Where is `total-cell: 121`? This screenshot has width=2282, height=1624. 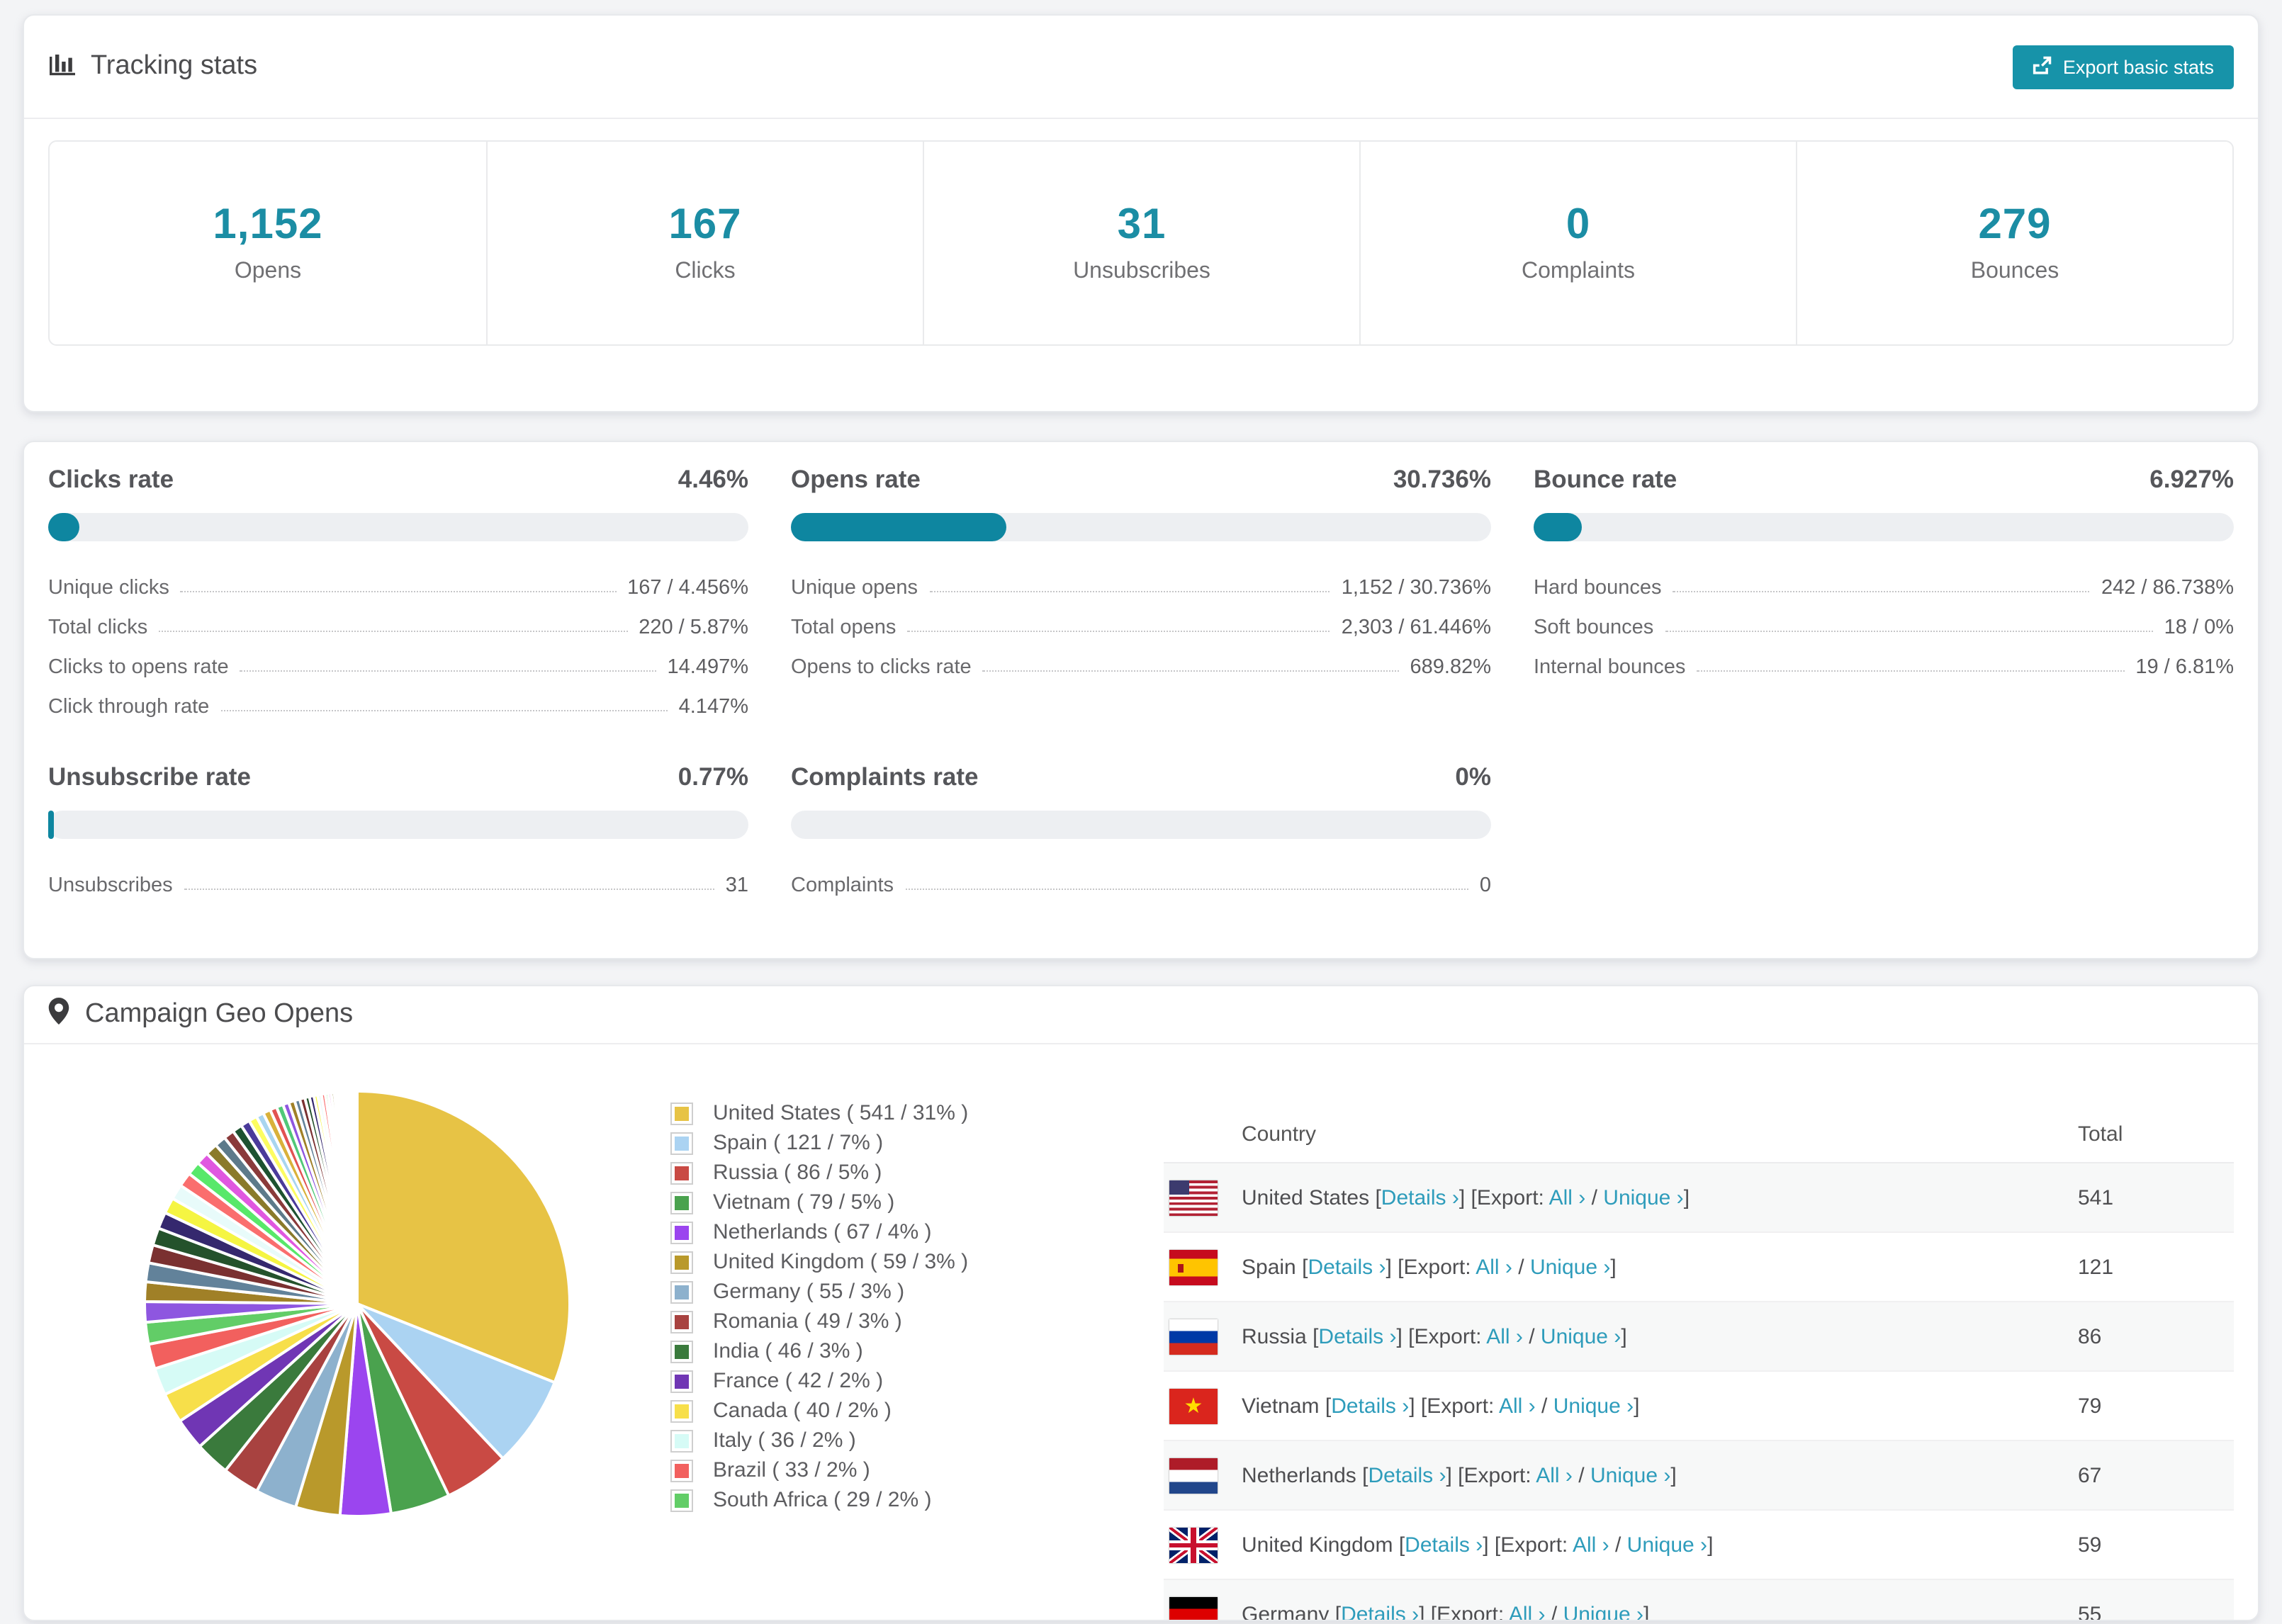
total-cell: 121 is located at coordinates (2096, 1267).